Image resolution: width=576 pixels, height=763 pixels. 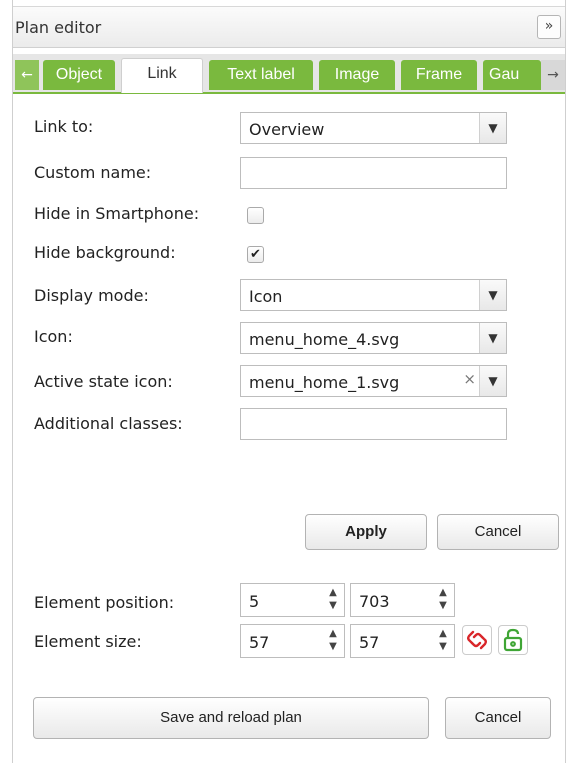 I want to click on tab-frame: Frame, so click(x=439, y=75).